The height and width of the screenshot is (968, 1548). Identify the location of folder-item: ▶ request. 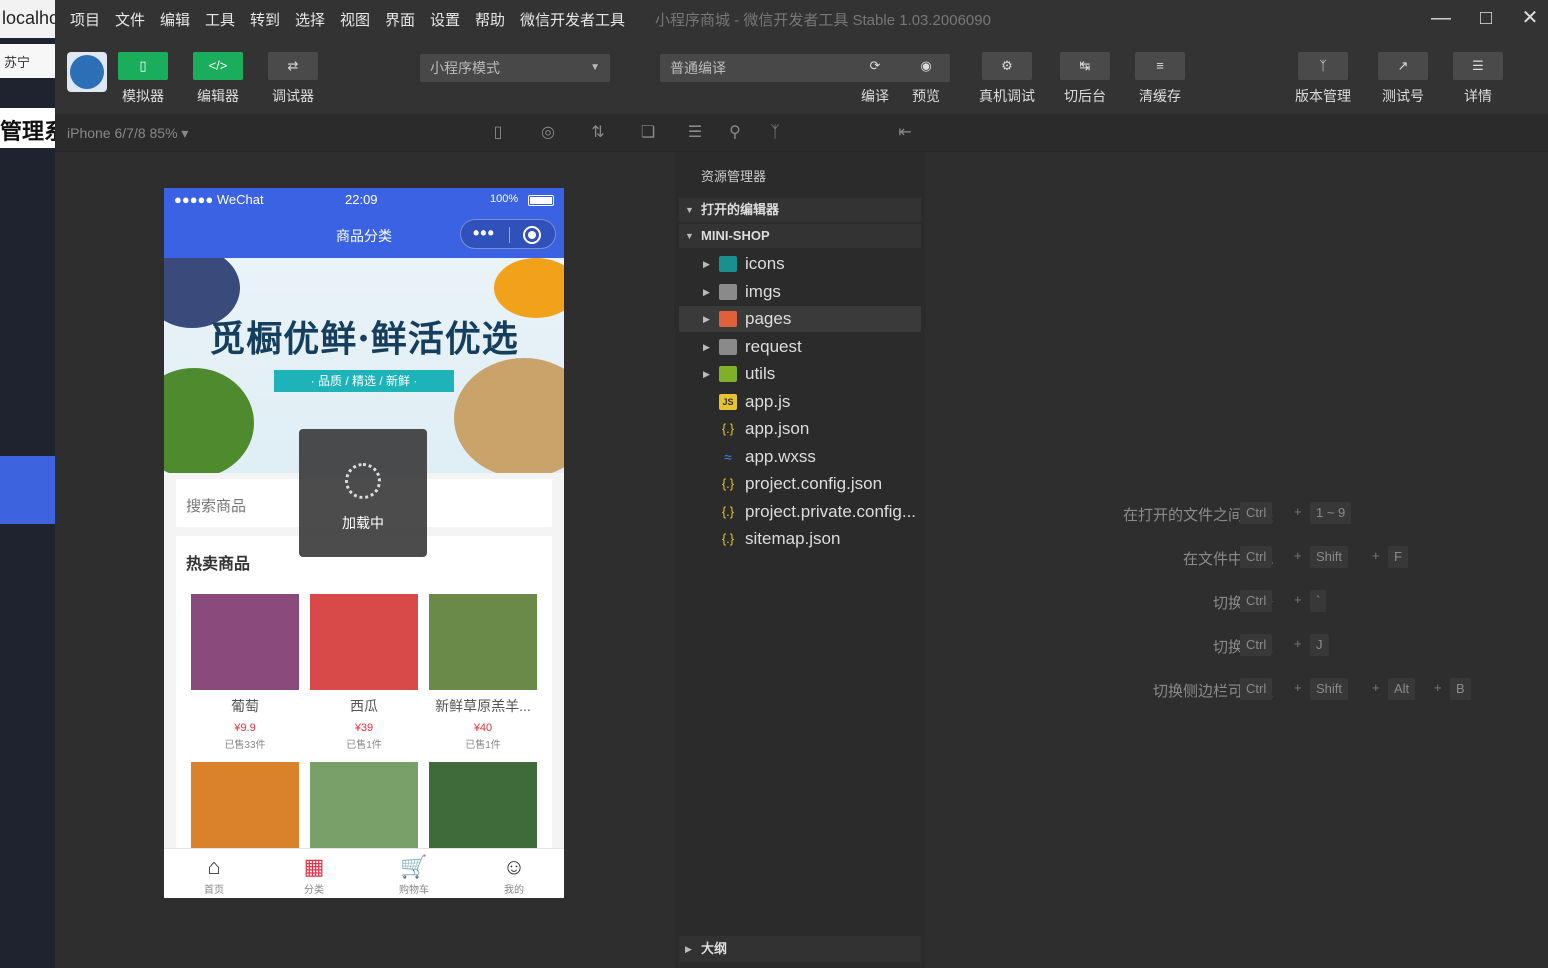
(800, 347).